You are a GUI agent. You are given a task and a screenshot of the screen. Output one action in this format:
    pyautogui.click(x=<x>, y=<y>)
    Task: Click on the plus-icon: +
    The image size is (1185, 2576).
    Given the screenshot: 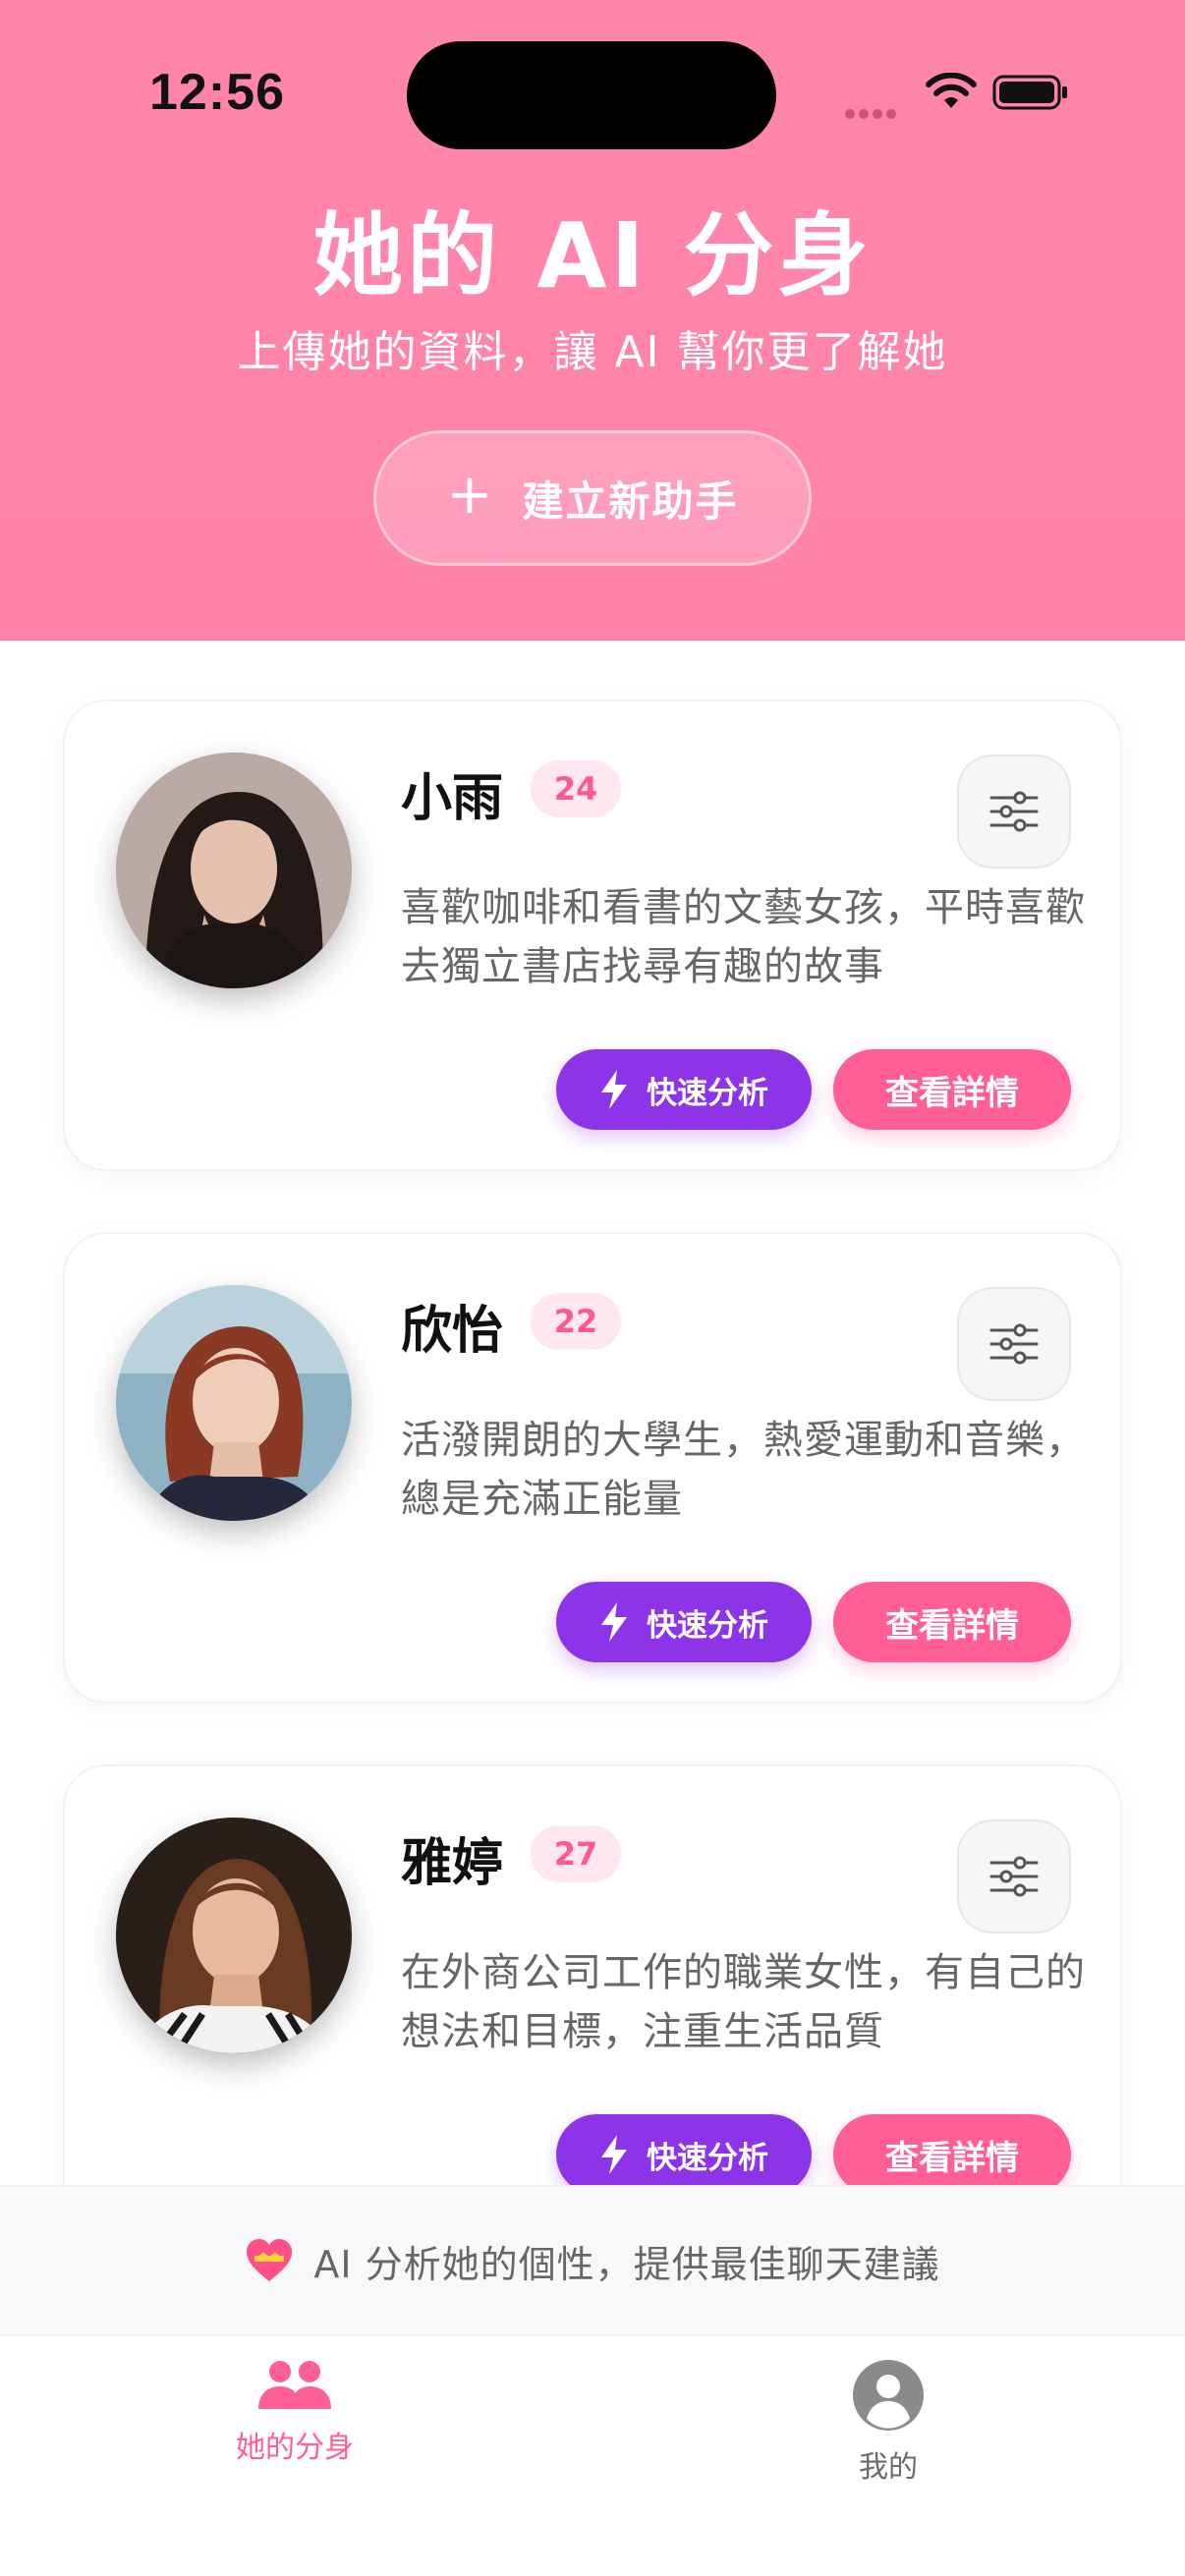 What is the action you would take?
    pyautogui.click(x=471, y=495)
    